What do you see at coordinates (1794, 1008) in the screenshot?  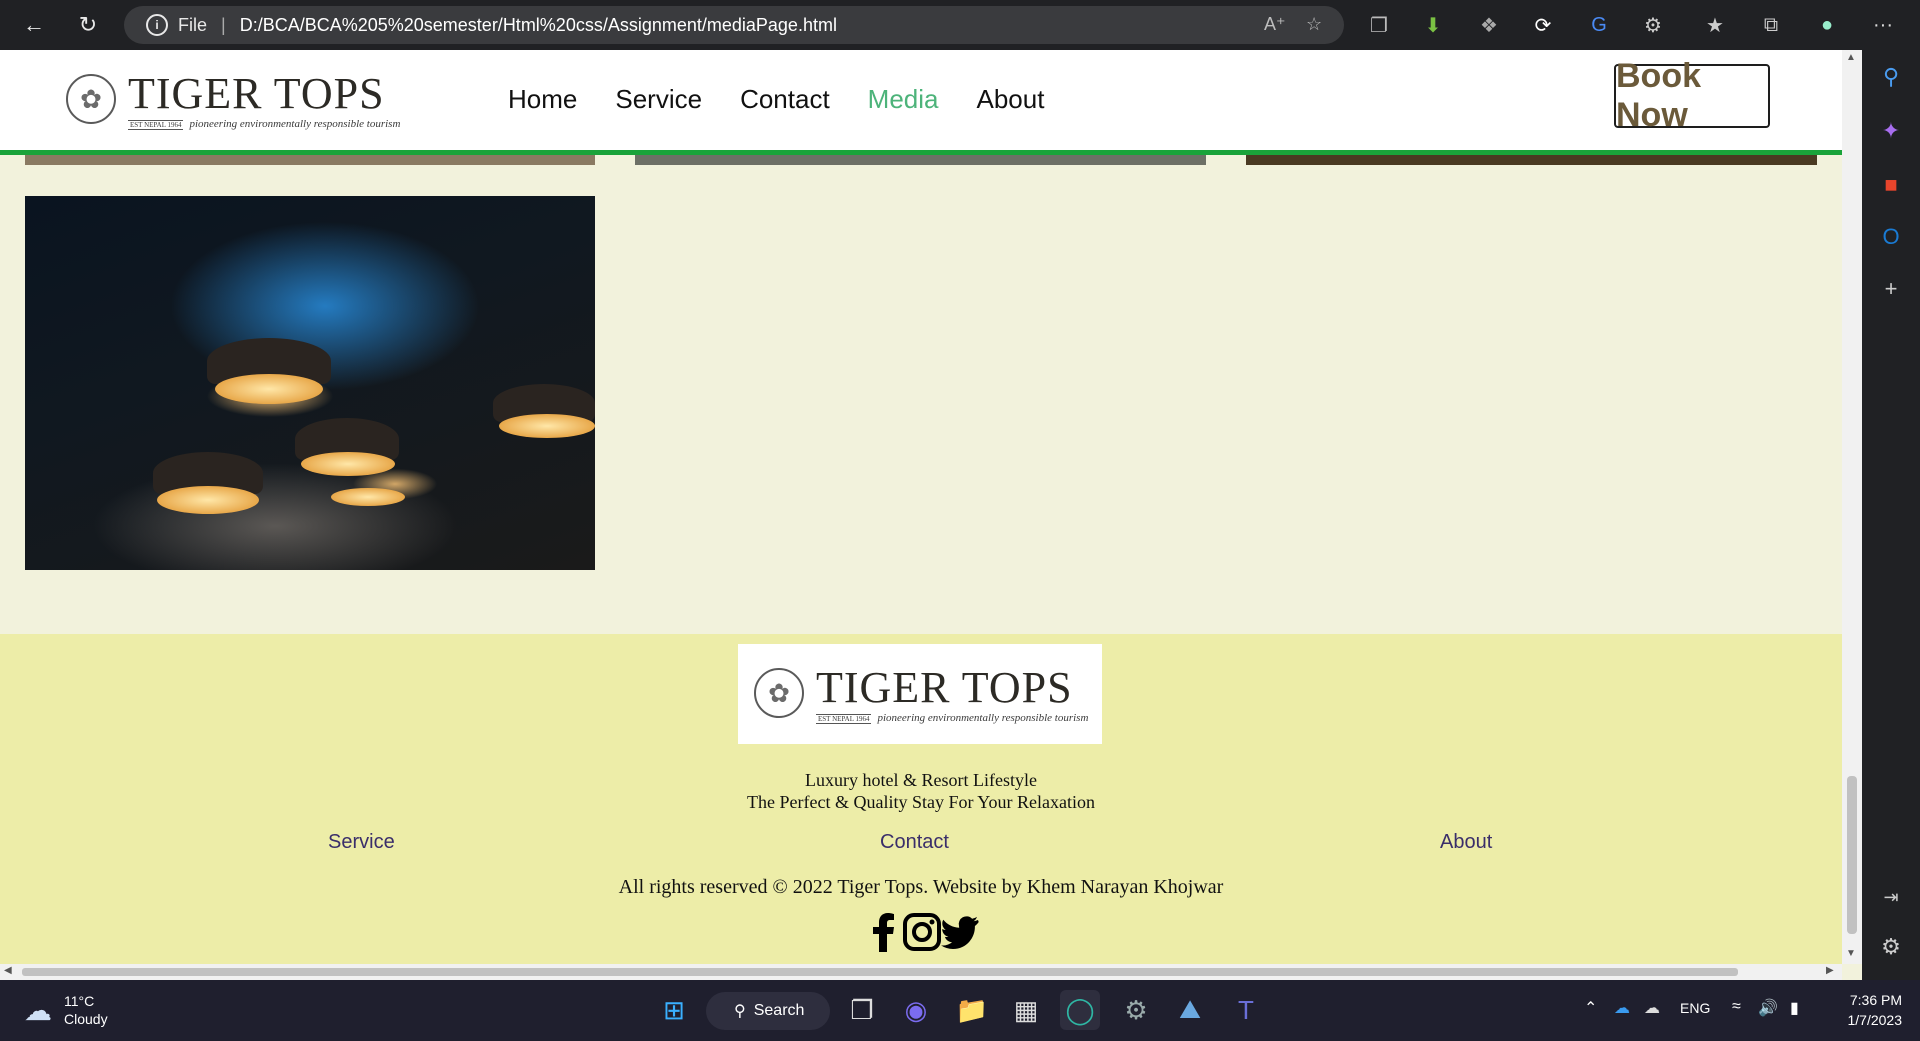 I see `battery-icon: ▮` at bounding box center [1794, 1008].